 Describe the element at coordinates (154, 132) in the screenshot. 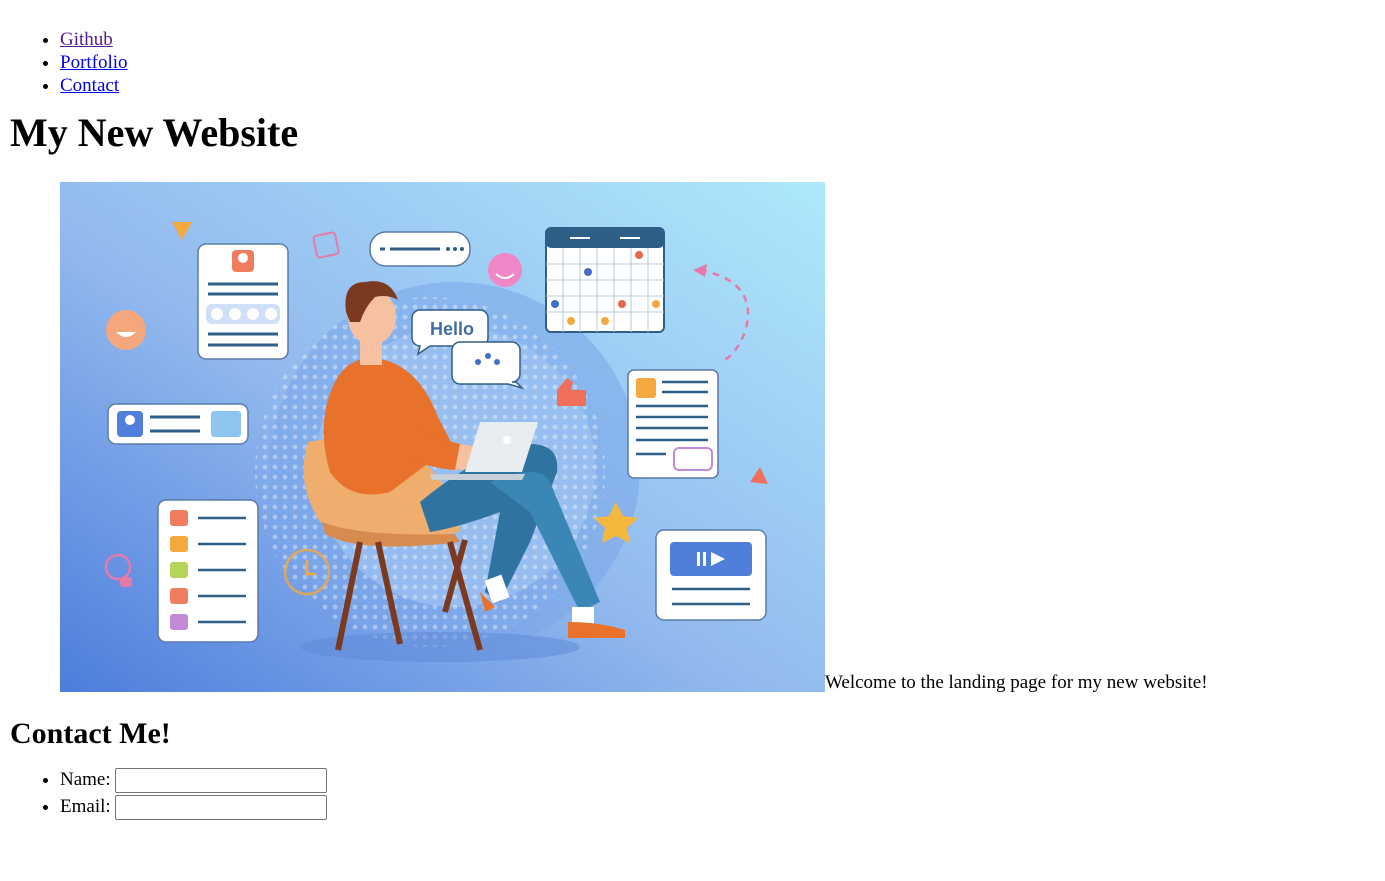

I see `page-title: My New Website` at that location.